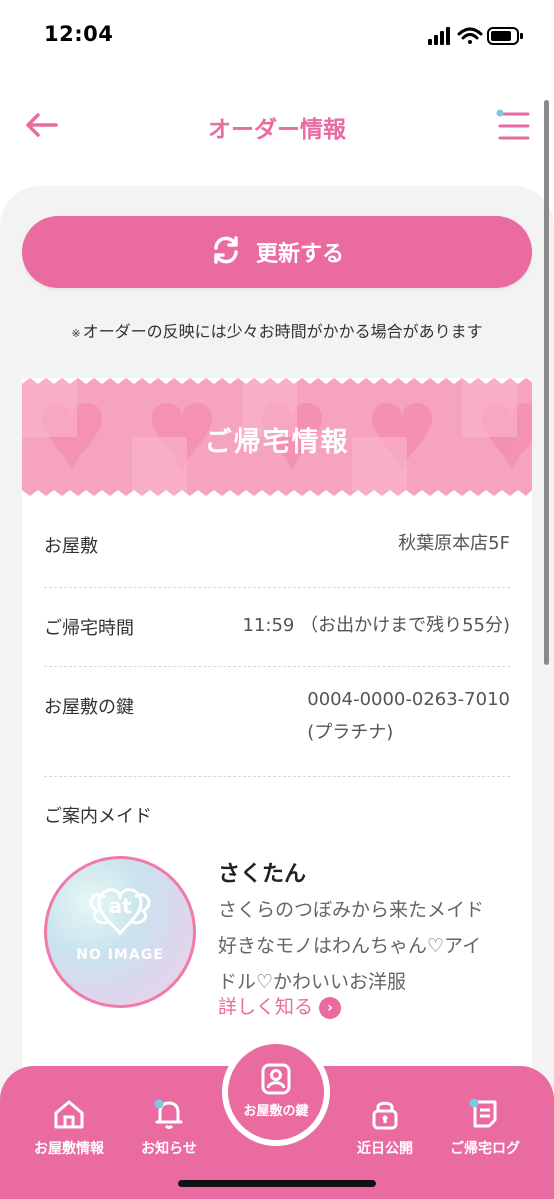 Image resolution: width=554 pixels, height=1199 pixels. What do you see at coordinates (120, 955) in the screenshot?
I see `no-image-text: NO IMAGE` at bounding box center [120, 955].